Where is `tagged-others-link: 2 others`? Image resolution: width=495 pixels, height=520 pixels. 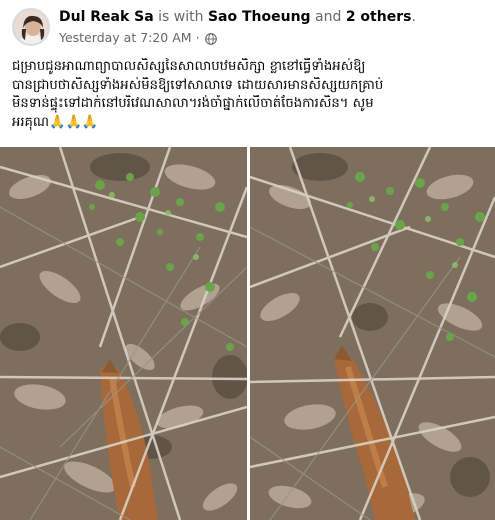 tagged-others-link: 2 others is located at coordinates (379, 17).